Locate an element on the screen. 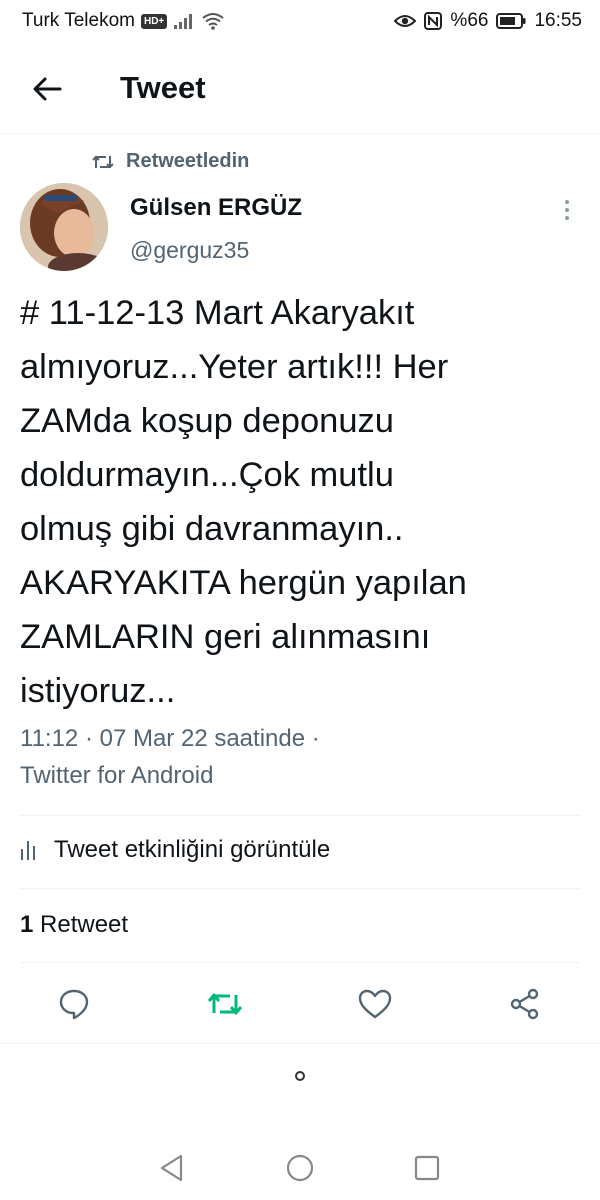  square-recents-icon is located at coordinates (427, 1168).